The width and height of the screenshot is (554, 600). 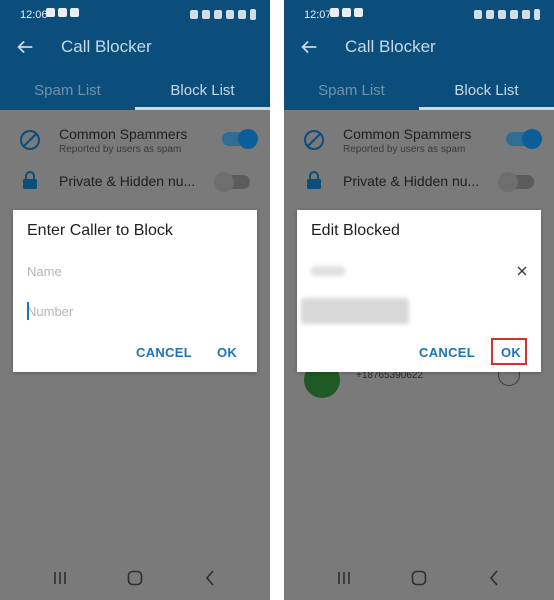 I want to click on status-time: 12:07, so click(x=318, y=15).